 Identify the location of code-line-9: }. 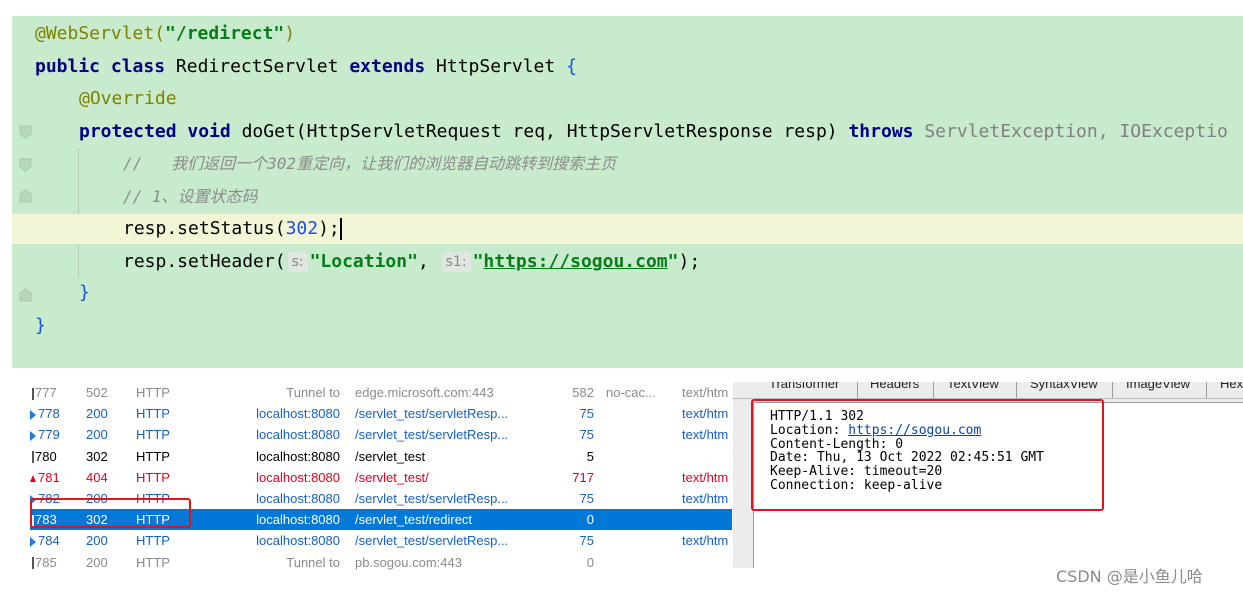
(627, 293).